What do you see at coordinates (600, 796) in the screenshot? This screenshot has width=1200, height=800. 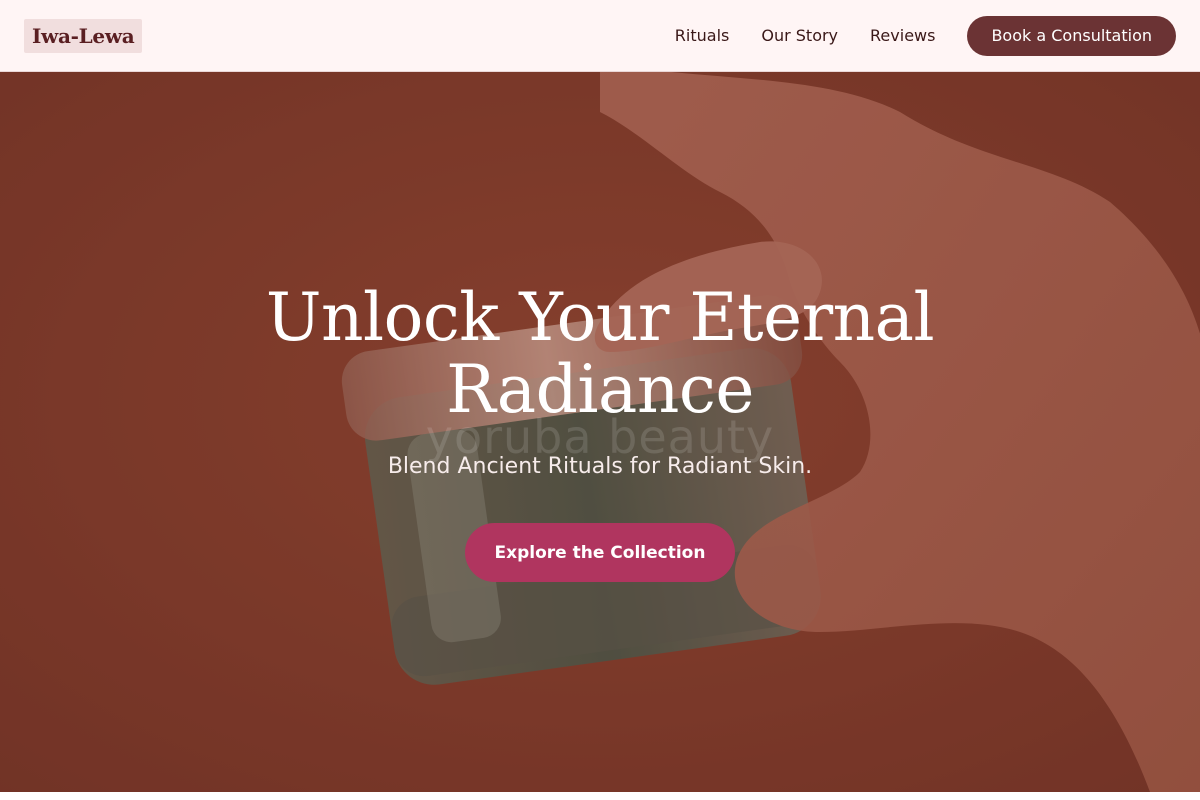 I see `page-bottom-edge` at bounding box center [600, 796].